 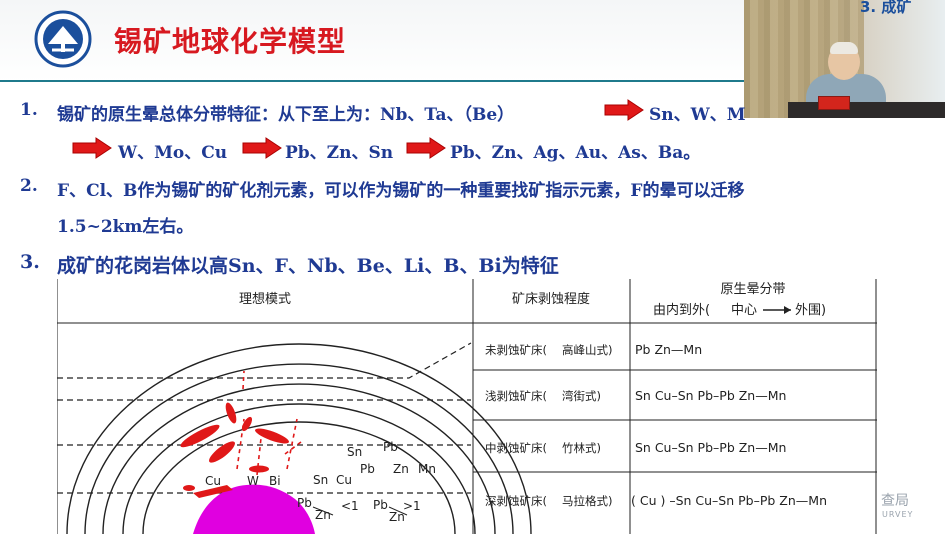 I want to click on row-4-erosion: 深剥蚀矿床(, so click(x=516, y=501).